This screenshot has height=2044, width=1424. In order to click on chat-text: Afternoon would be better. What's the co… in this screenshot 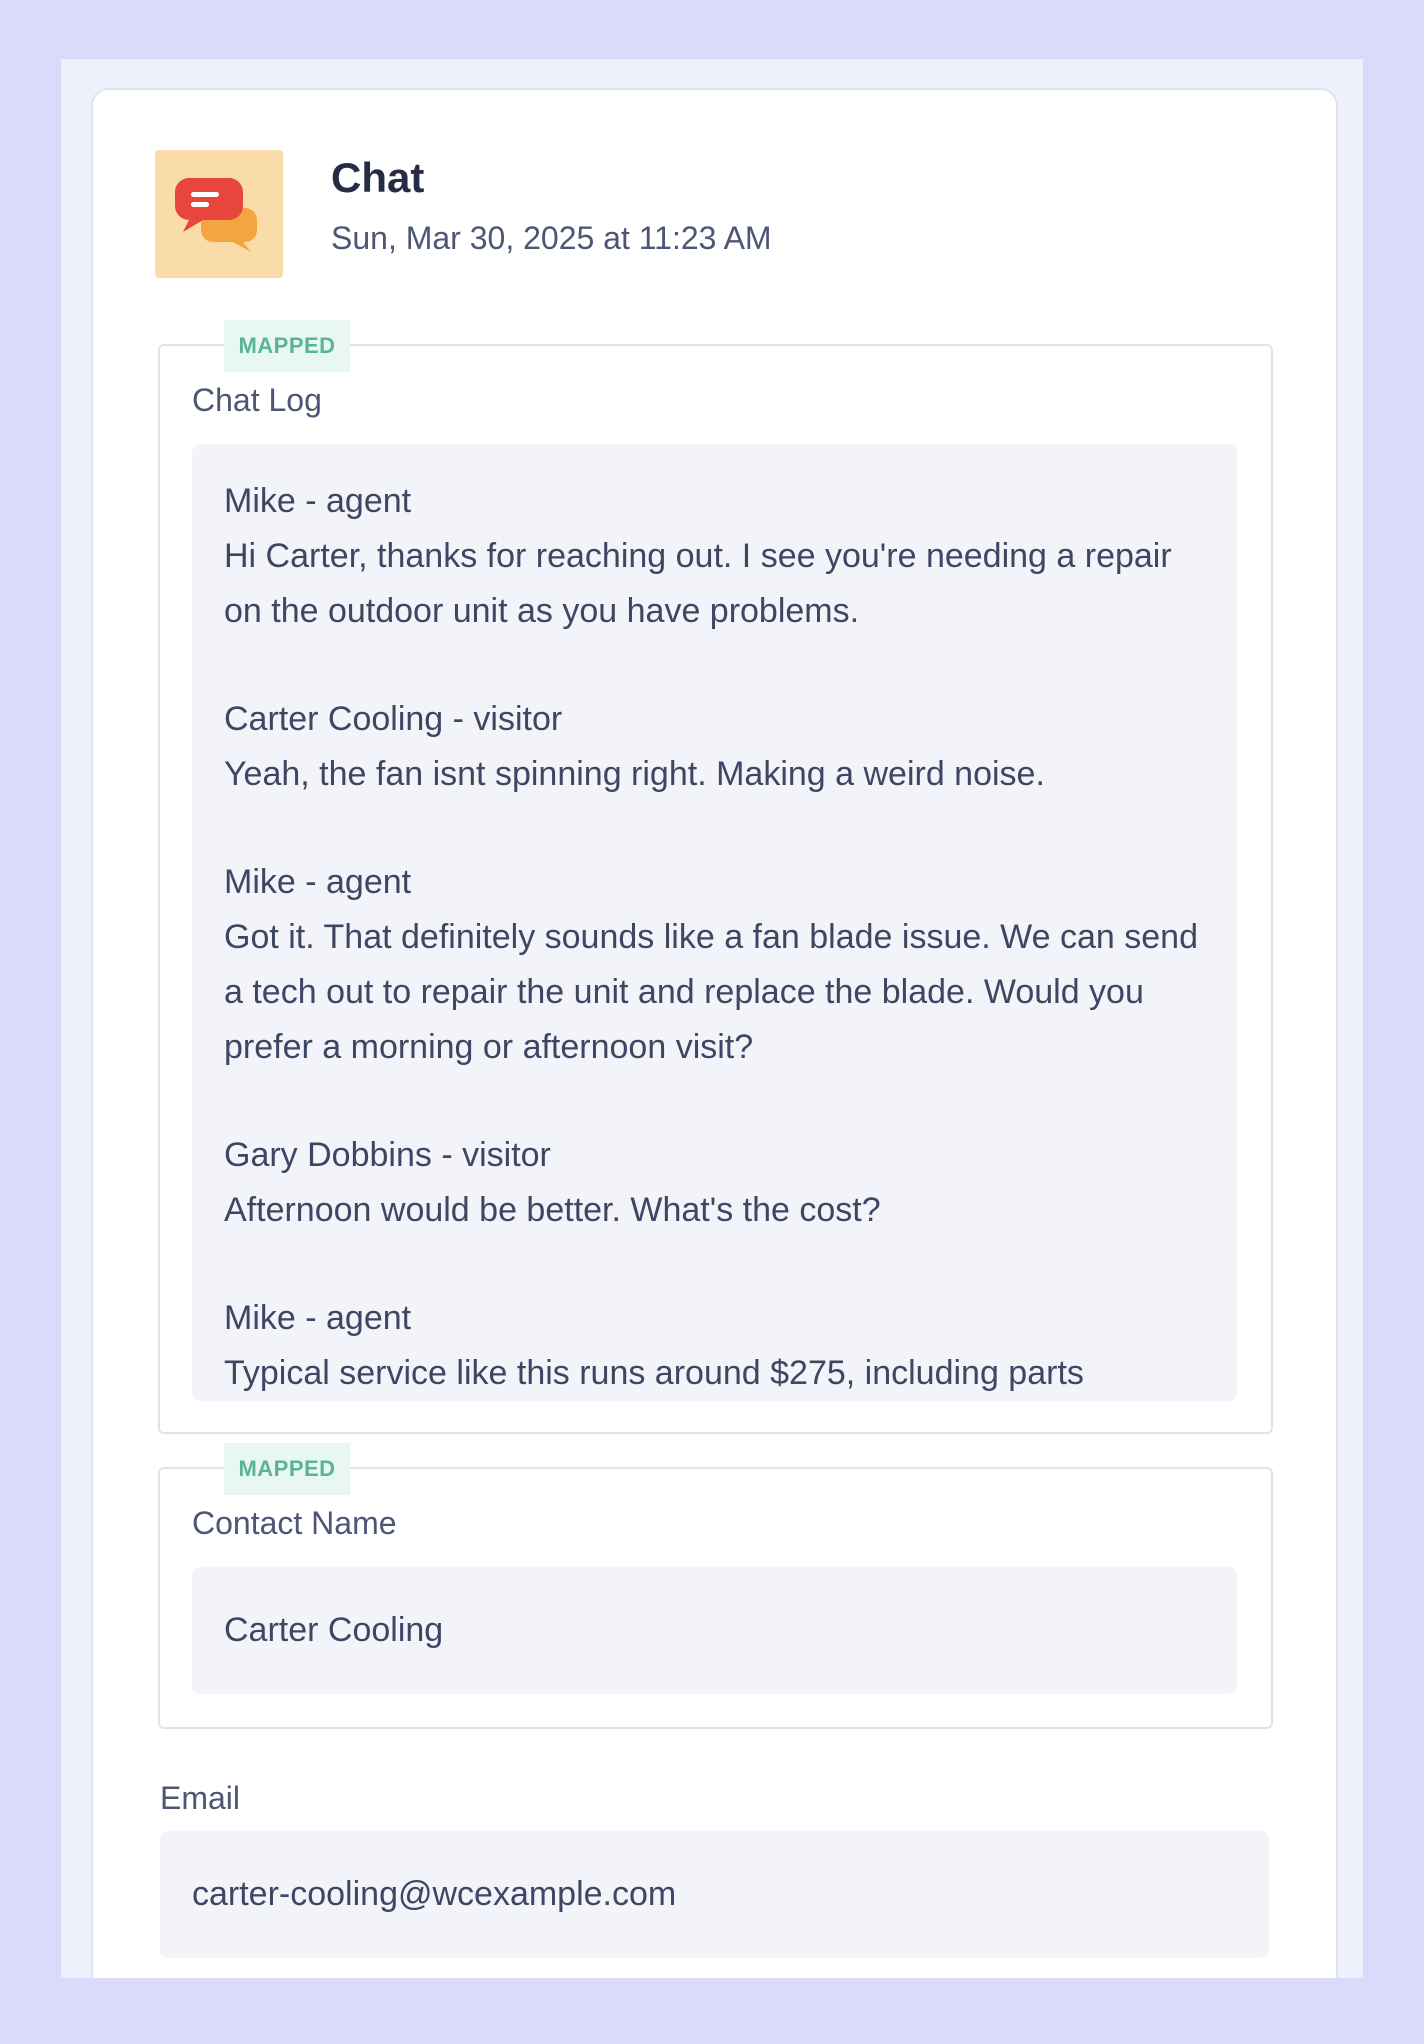, I will do `click(552, 1210)`.